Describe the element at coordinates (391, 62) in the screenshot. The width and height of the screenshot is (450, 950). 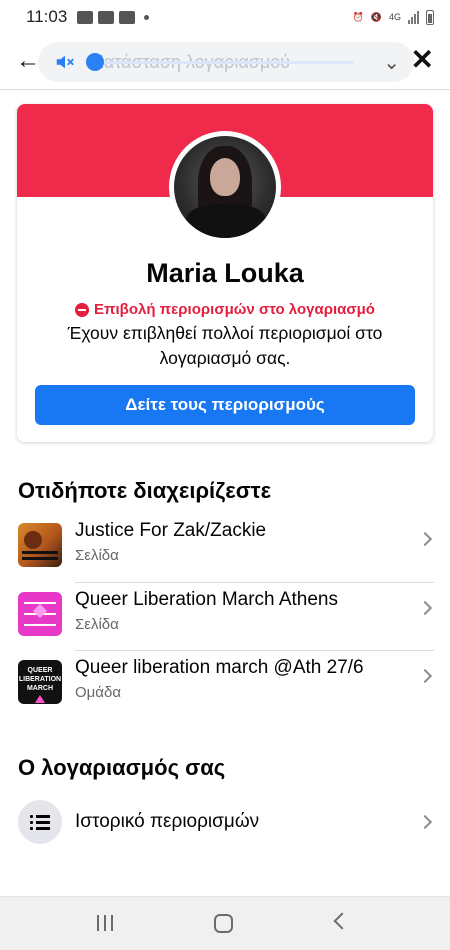
I see `chevron-down-icon: ⌄` at that location.